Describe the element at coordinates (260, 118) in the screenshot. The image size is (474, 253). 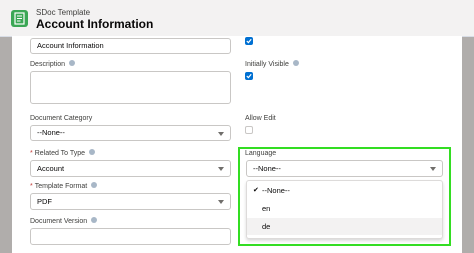
I see `allow-edit-label: Allow Edit` at that location.